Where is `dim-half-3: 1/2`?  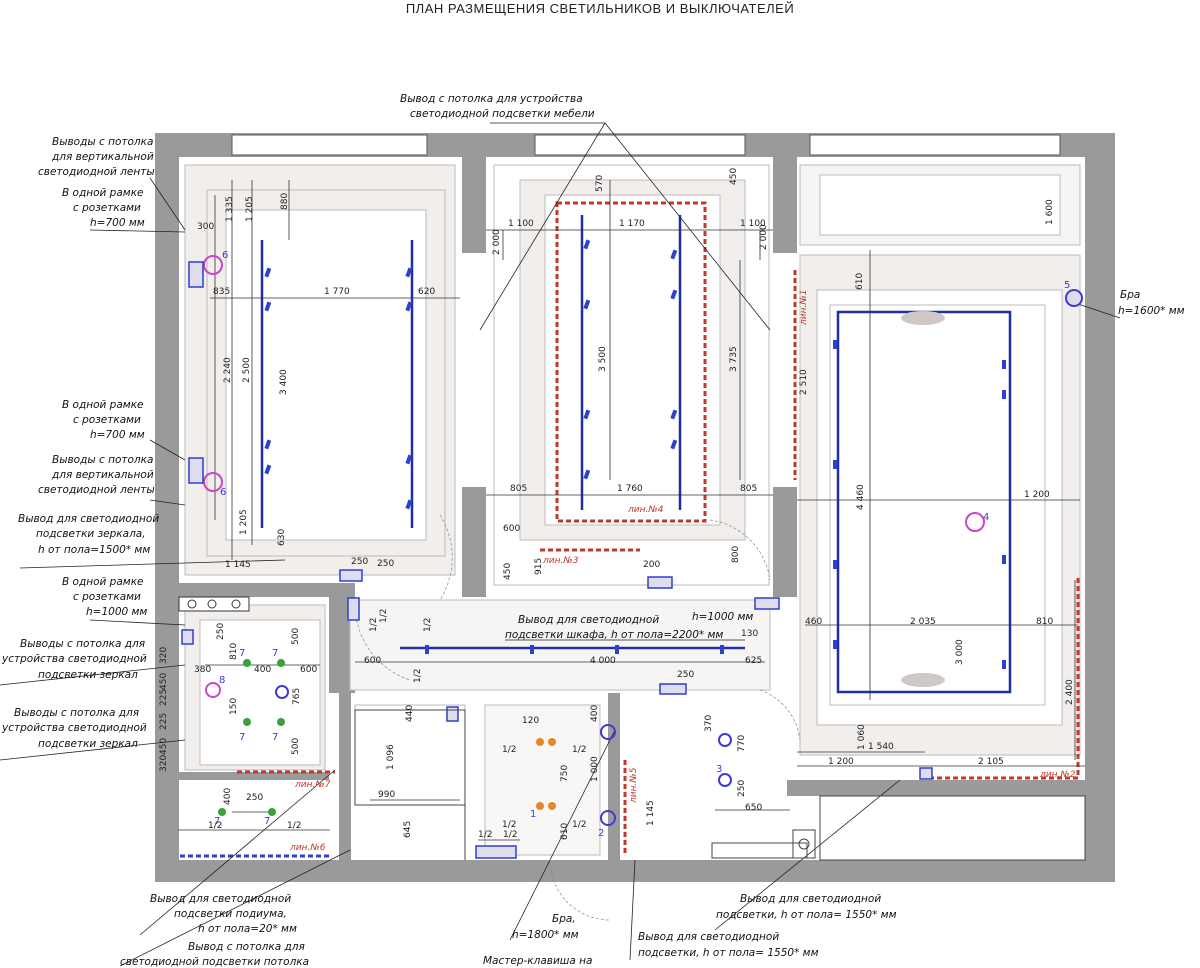 dim-half-3: 1/2 is located at coordinates (509, 750).